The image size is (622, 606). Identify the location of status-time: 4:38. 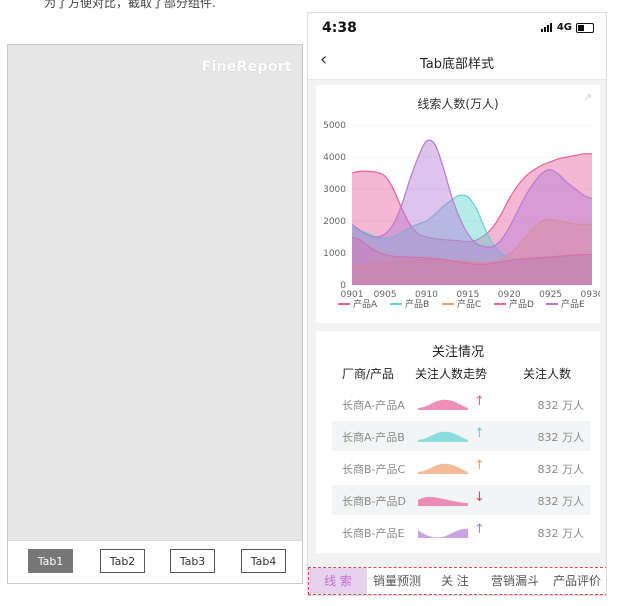
(339, 28).